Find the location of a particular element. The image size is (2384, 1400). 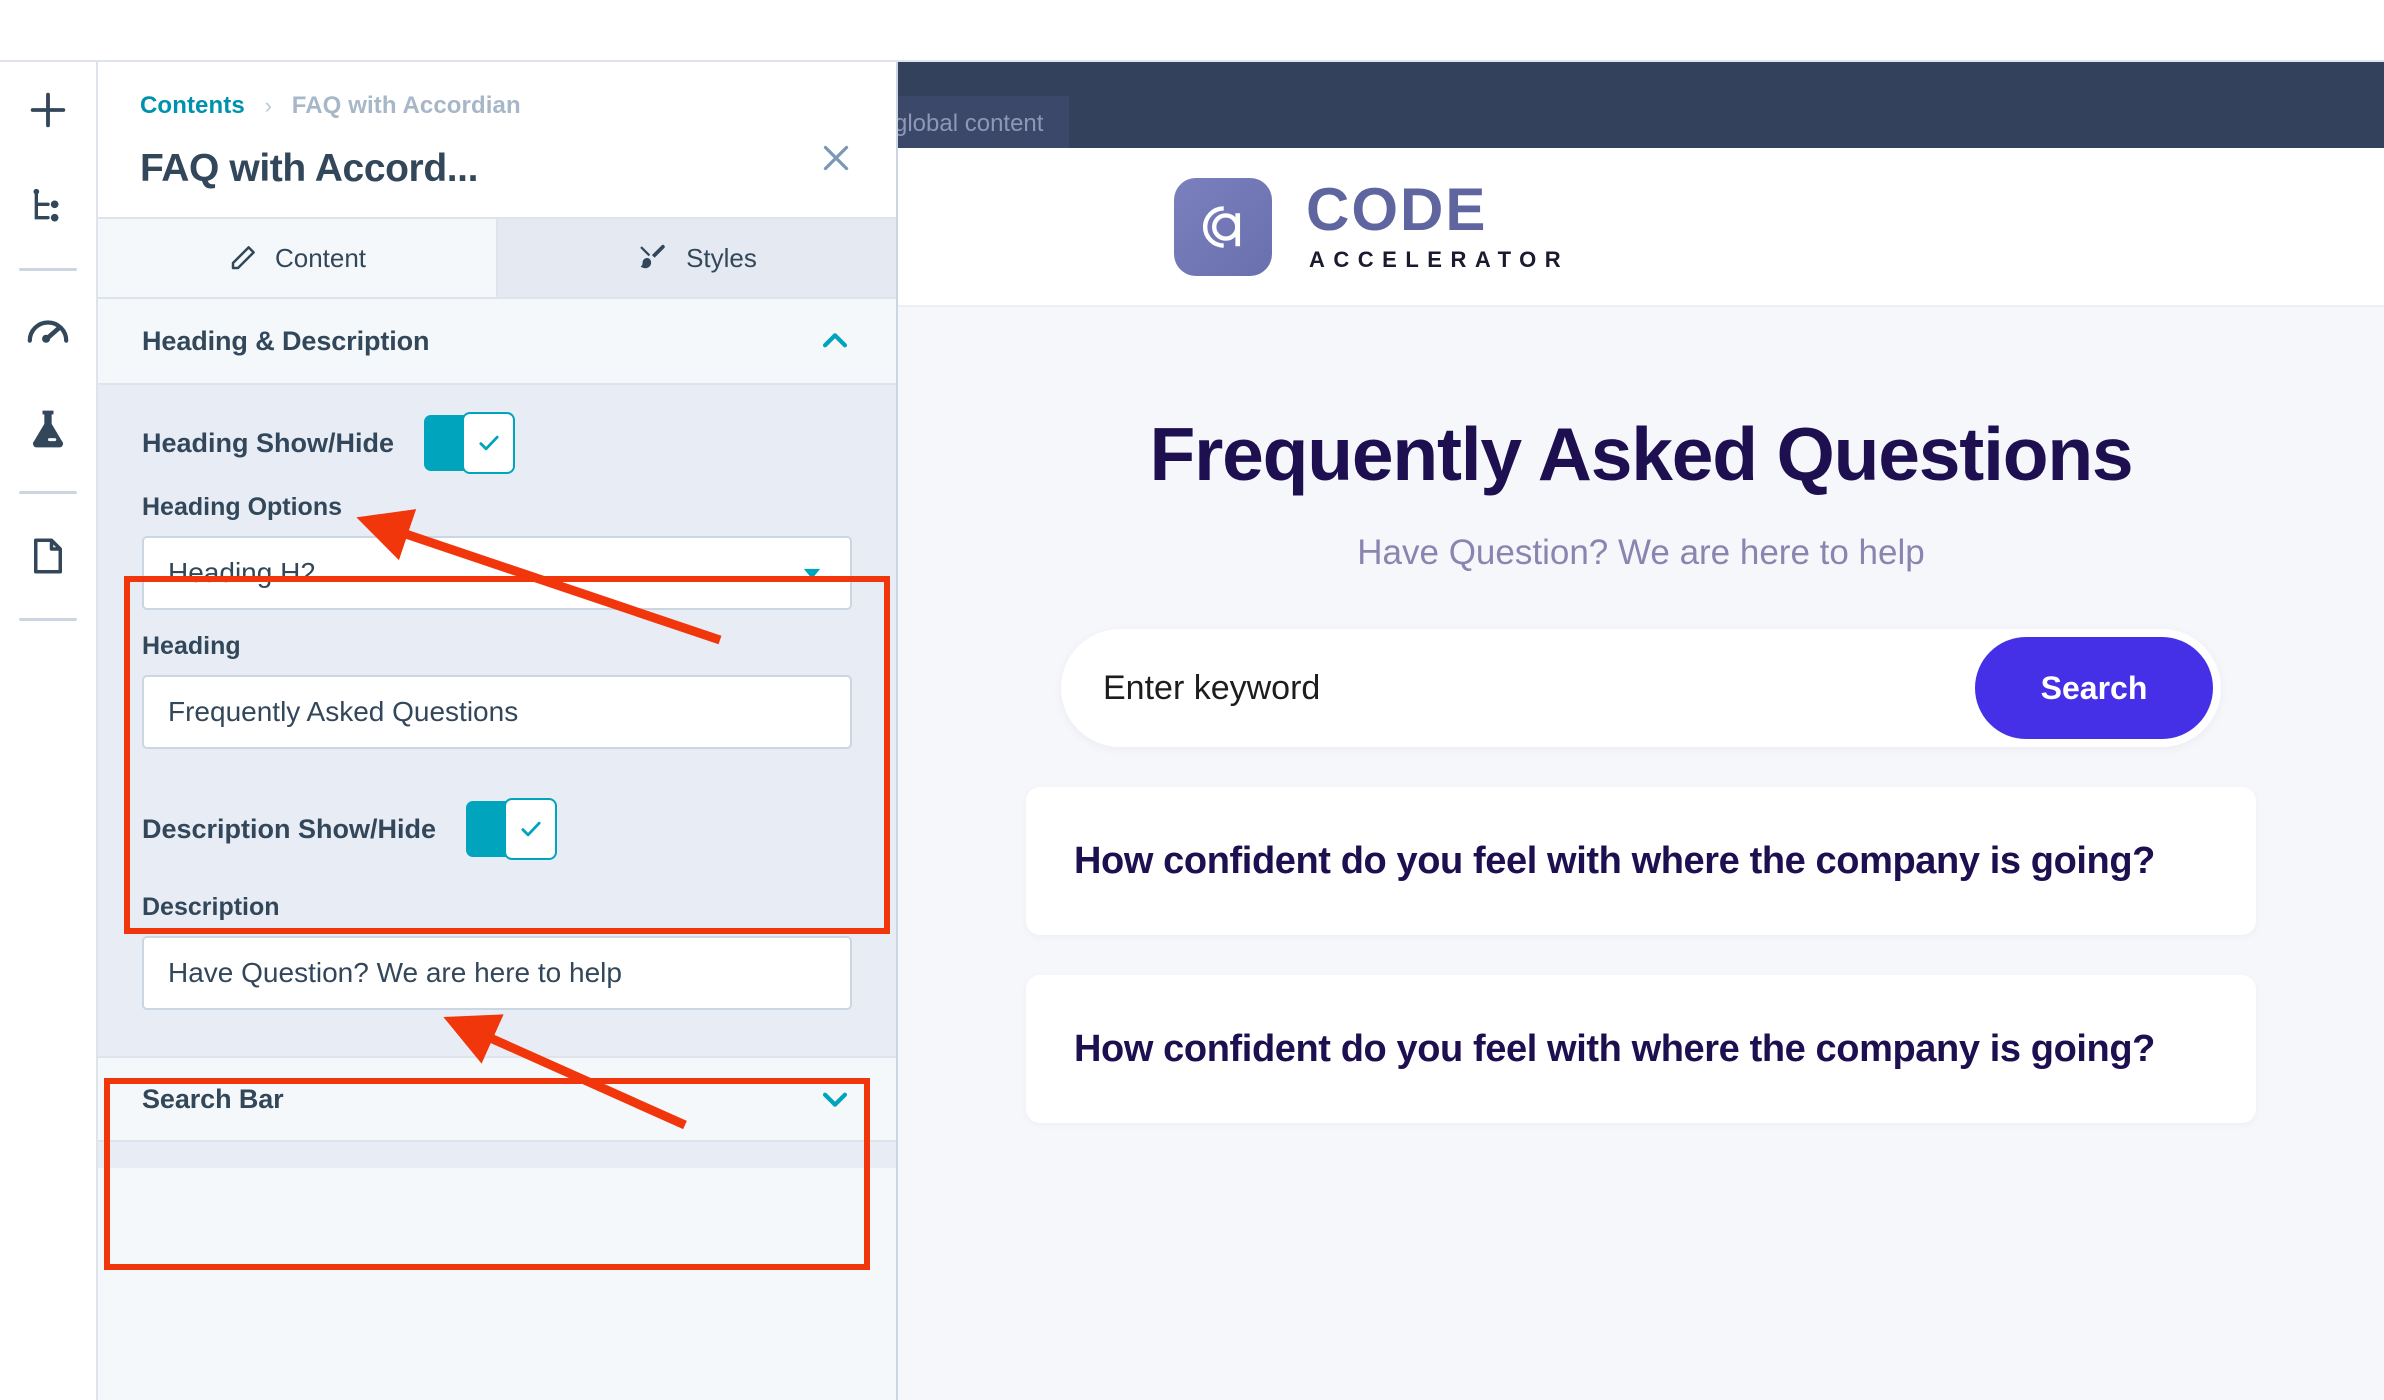

heading-options-group: Heading Options Heading H2 is located at coordinates (497, 562).